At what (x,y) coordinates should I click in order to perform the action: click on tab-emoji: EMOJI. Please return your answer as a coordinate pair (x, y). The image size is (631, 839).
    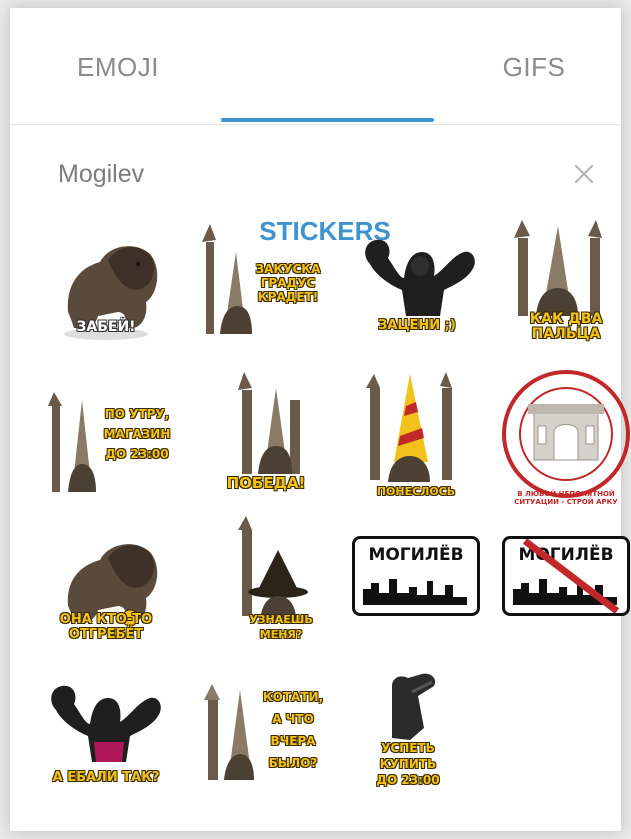
    Looking at the image, I should click on (118, 67).